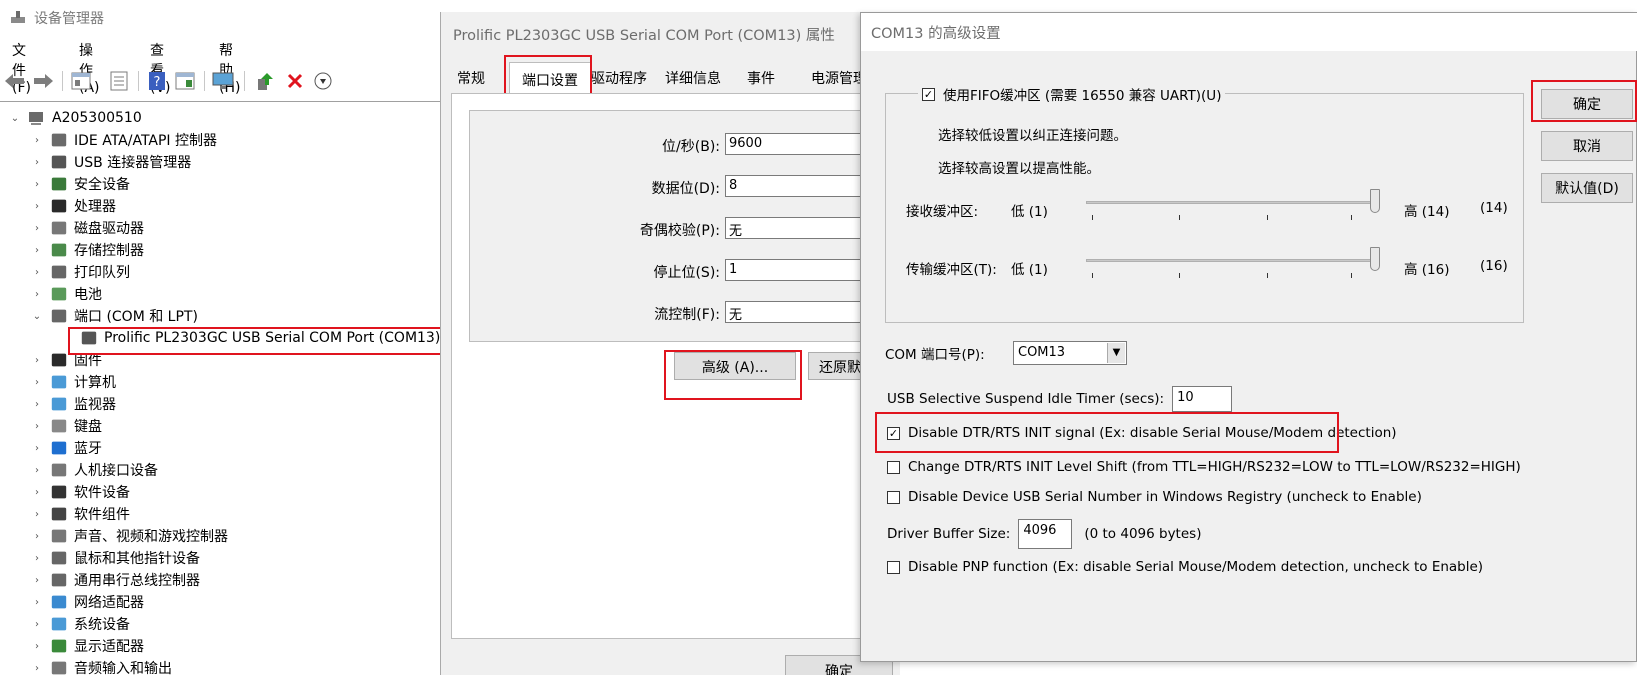 Image resolution: width=1637 pixels, height=675 pixels. What do you see at coordinates (151, 537) in the screenshot?
I see `tree-item-label: 声音、视频和游戏控制器` at bounding box center [151, 537].